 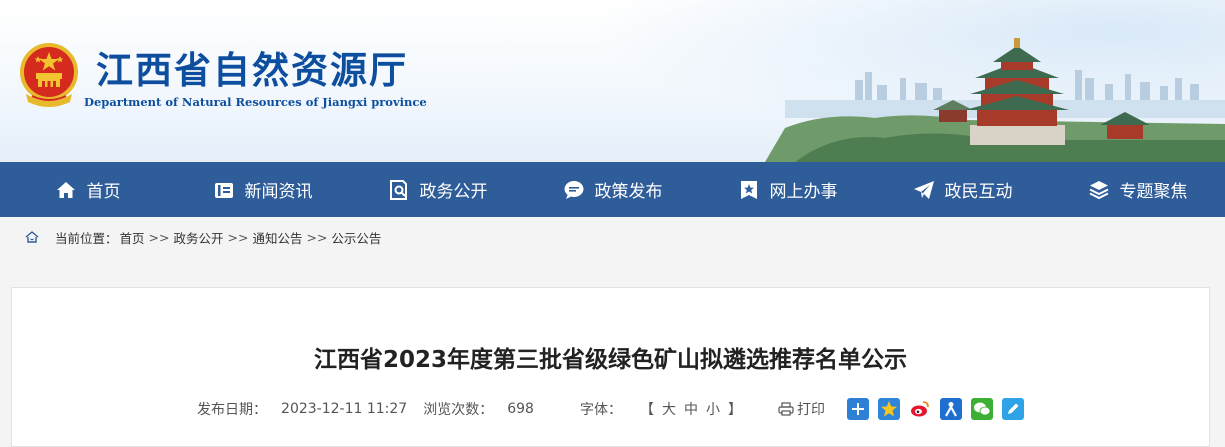 What do you see at coordinates (600, 410) in the screenshot?
I see `font-size-label: 字体：` at bounding box center [600, 410].